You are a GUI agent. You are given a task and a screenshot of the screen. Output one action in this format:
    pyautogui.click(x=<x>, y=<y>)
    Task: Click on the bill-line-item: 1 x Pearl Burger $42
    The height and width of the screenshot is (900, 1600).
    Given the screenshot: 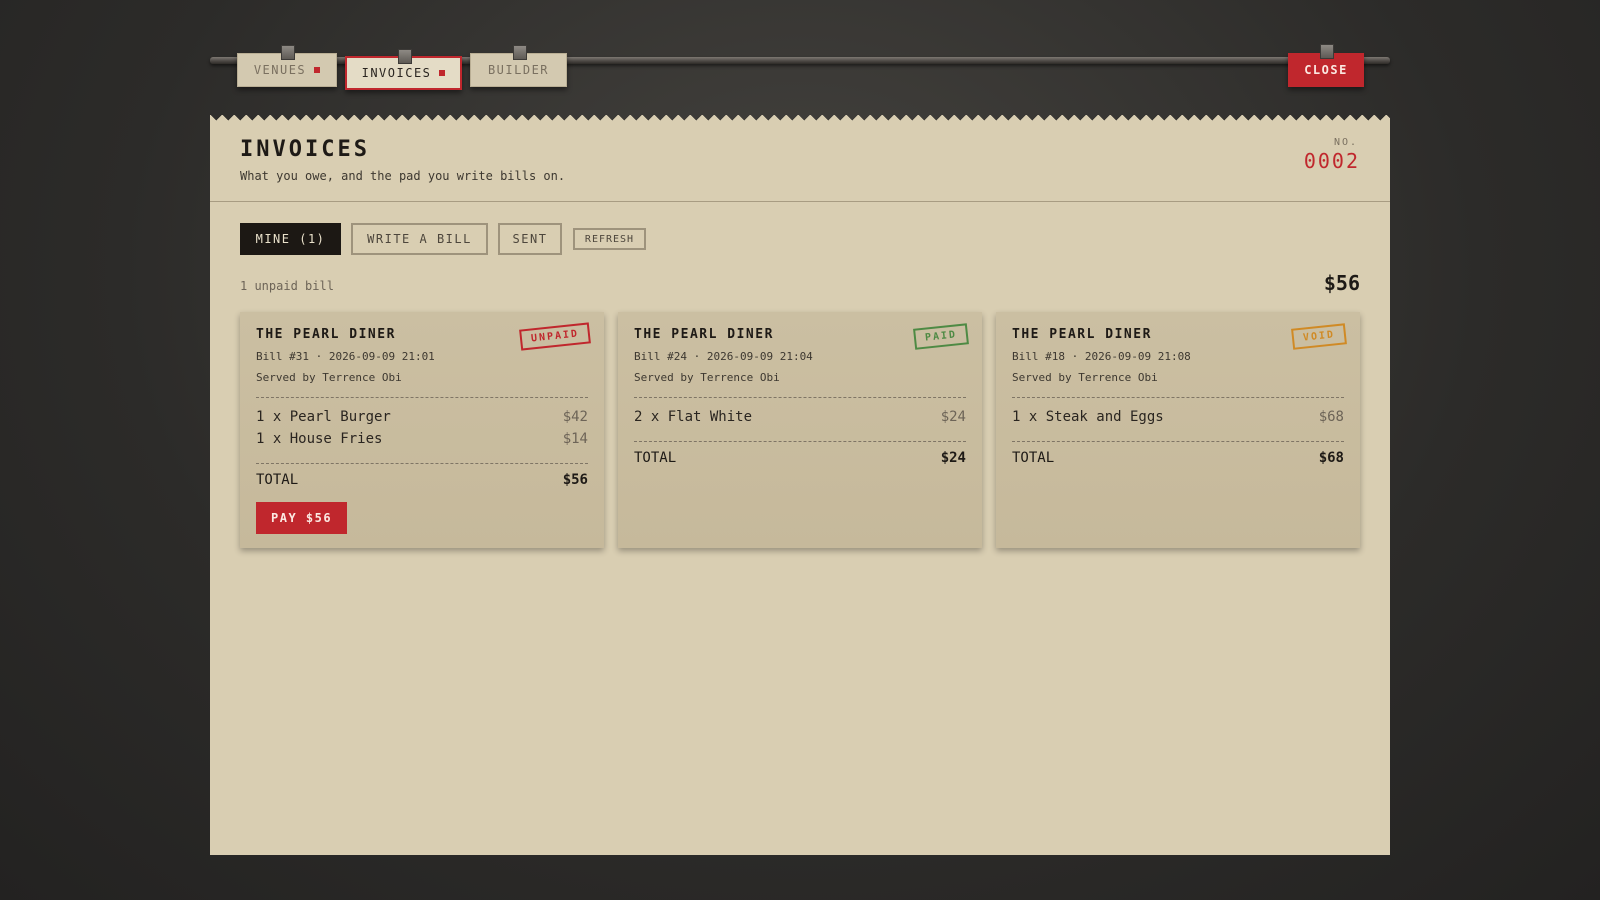 What is the action you would take?
    pyautogui.click(x=422, y=417)
    